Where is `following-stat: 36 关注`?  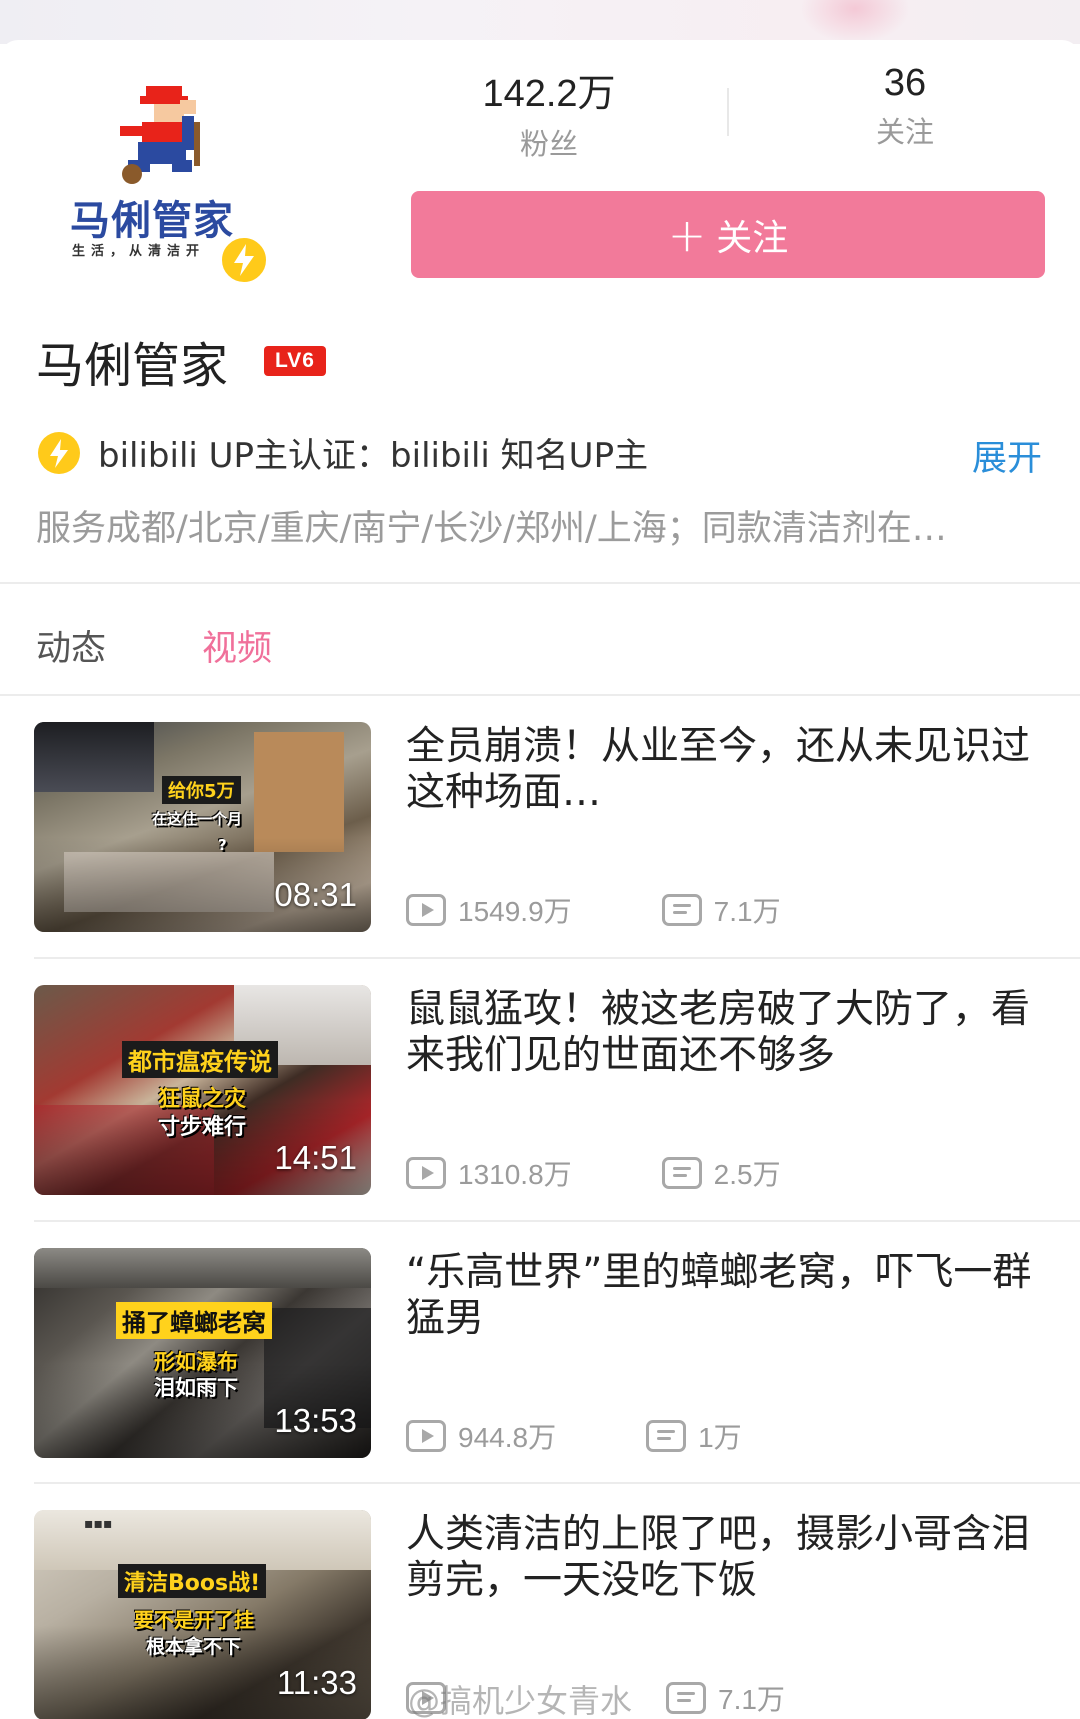
following-stat: 36 关注 is located at coordinates (905, 106).